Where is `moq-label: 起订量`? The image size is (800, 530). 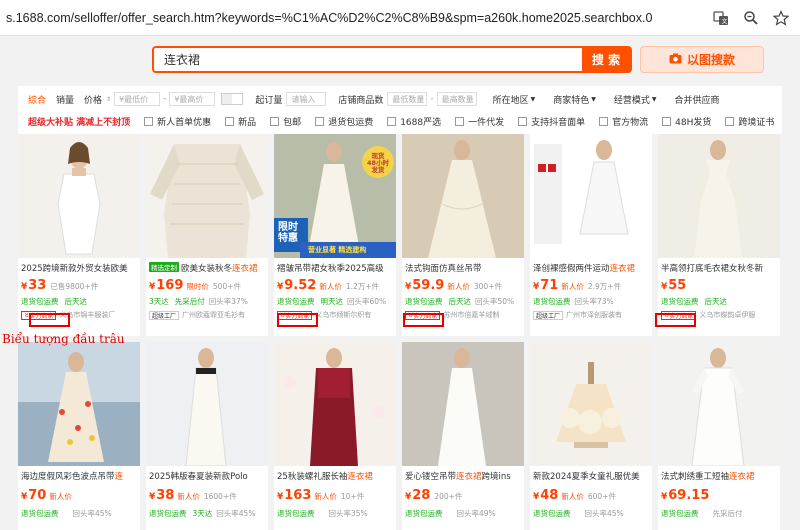 moq-label: 起订量 is located at coordinates (269, 100).